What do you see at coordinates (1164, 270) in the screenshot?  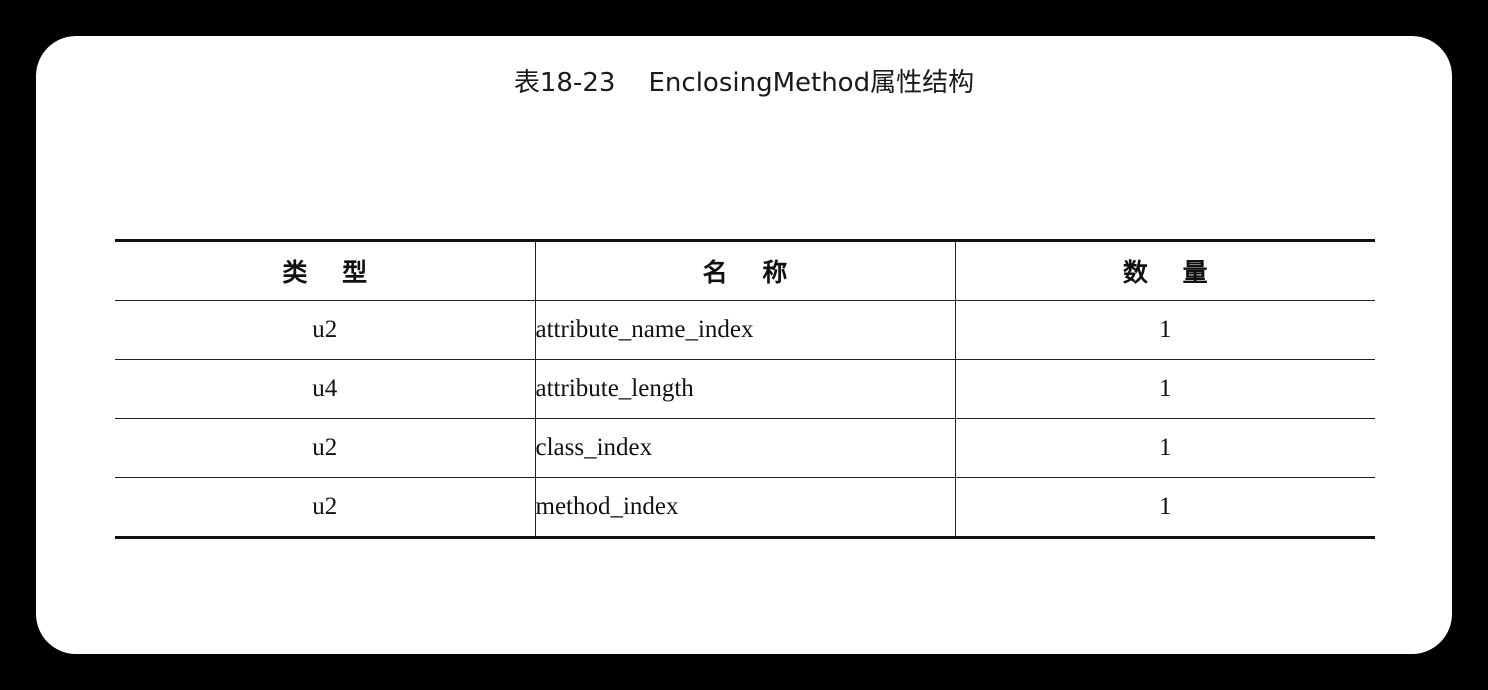 I see `header-count: 数 量` at bounding box center [1164, 270].